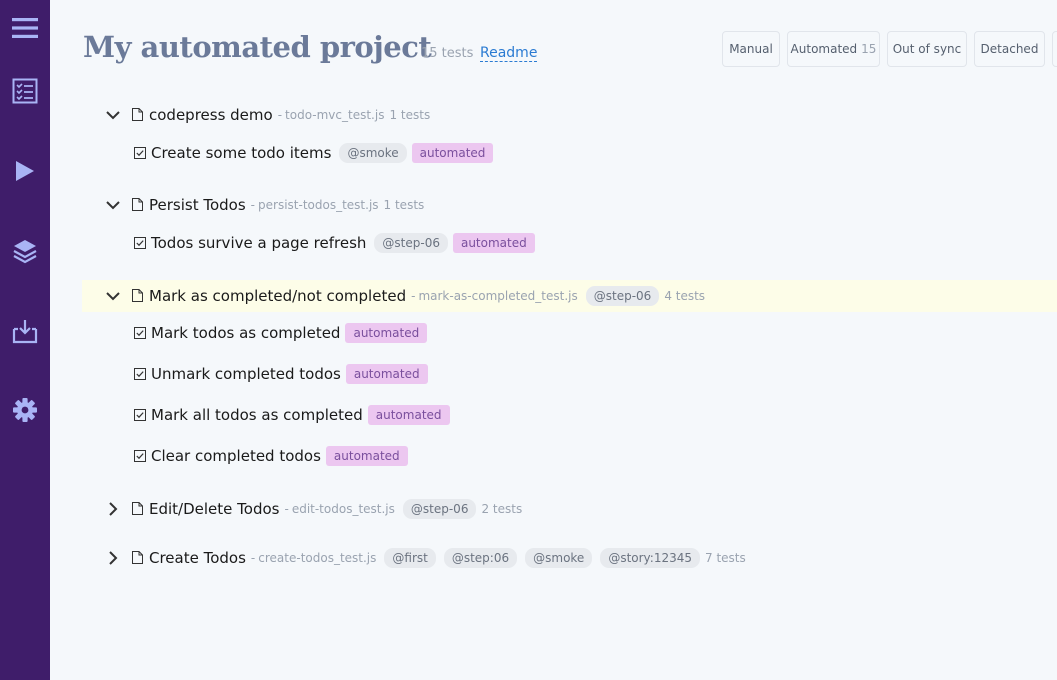 This screenshot has height=680, width=1057. I want to click on filter-manual: Manual, so click(751, 49).